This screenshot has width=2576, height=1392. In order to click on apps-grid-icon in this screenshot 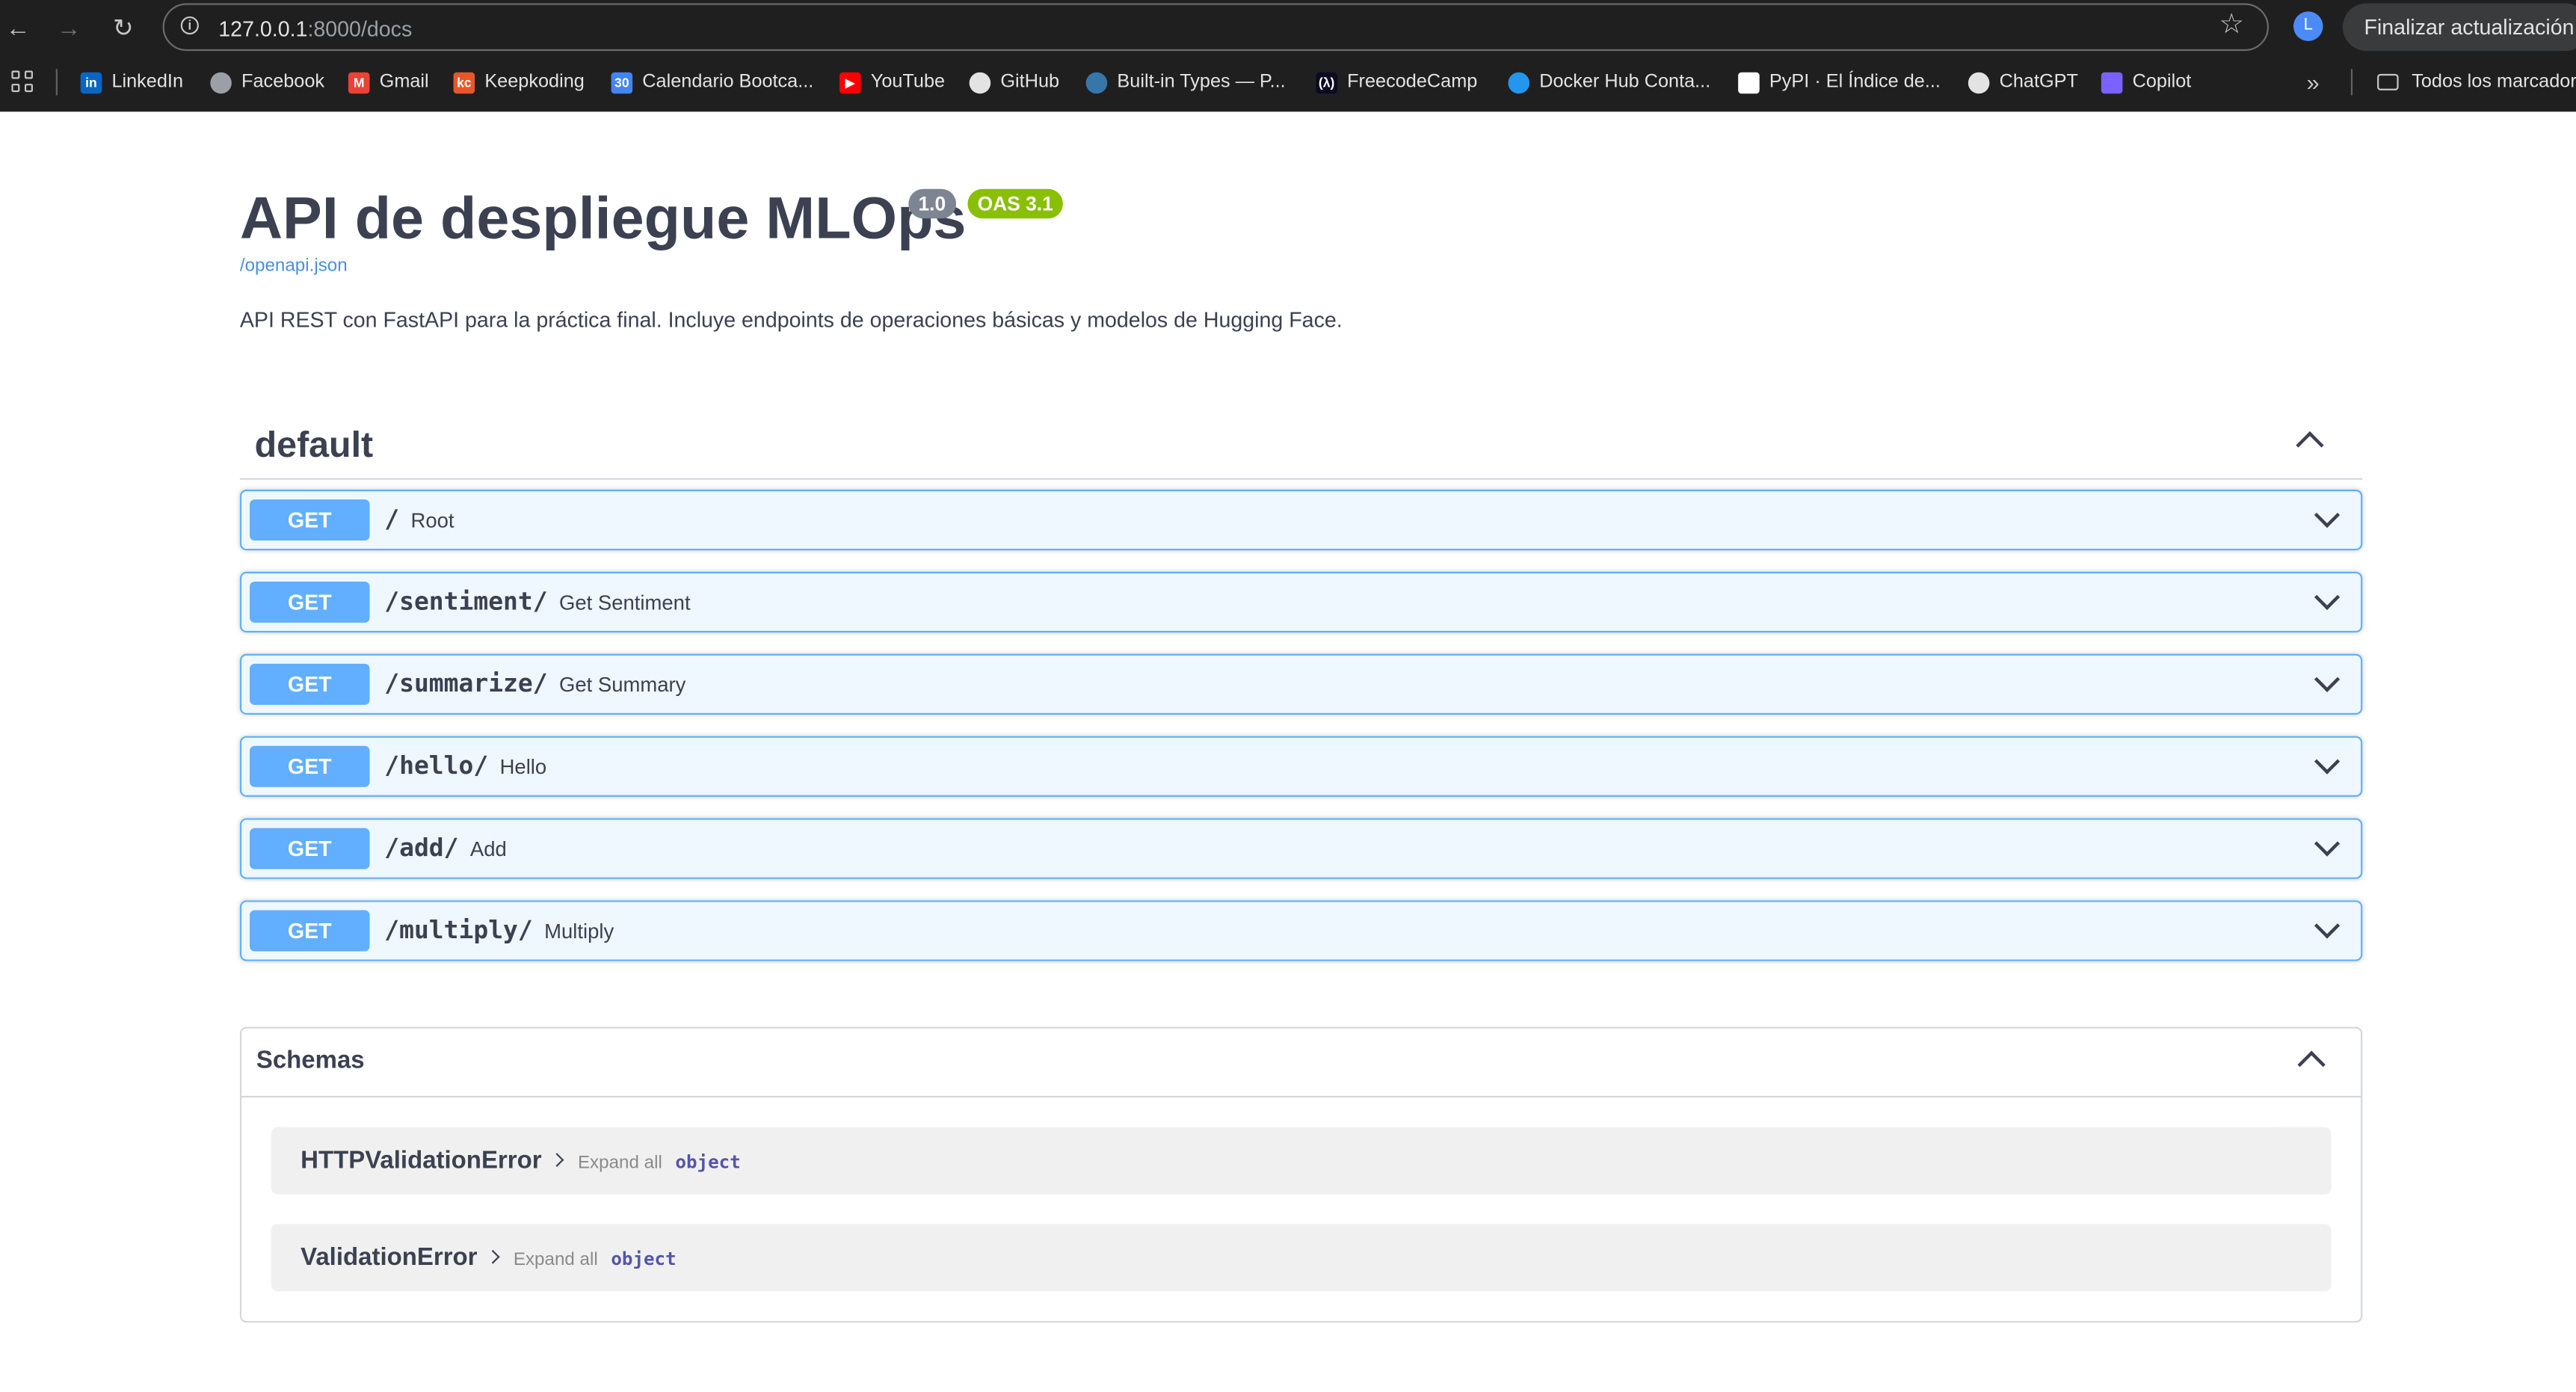, I will do `click(22, 81)`.